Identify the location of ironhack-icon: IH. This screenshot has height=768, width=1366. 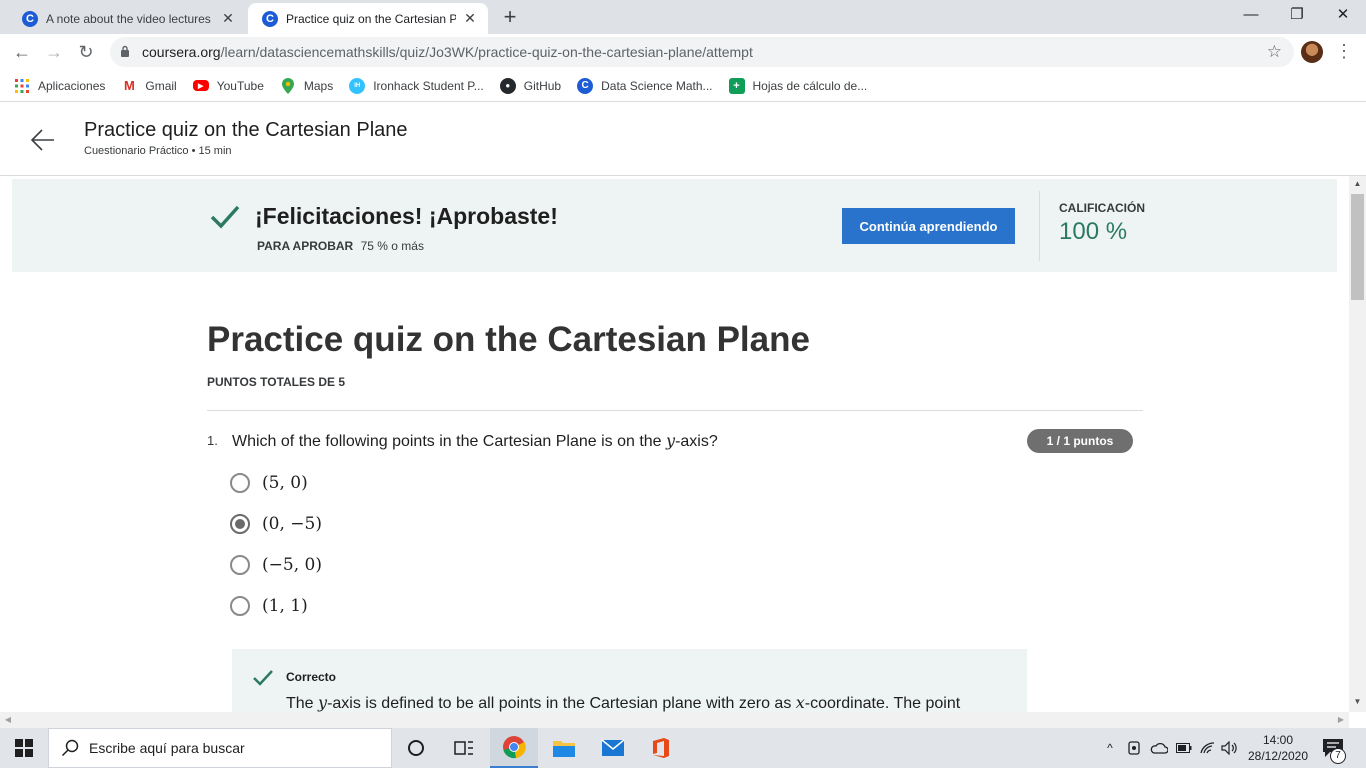
(357, 85).